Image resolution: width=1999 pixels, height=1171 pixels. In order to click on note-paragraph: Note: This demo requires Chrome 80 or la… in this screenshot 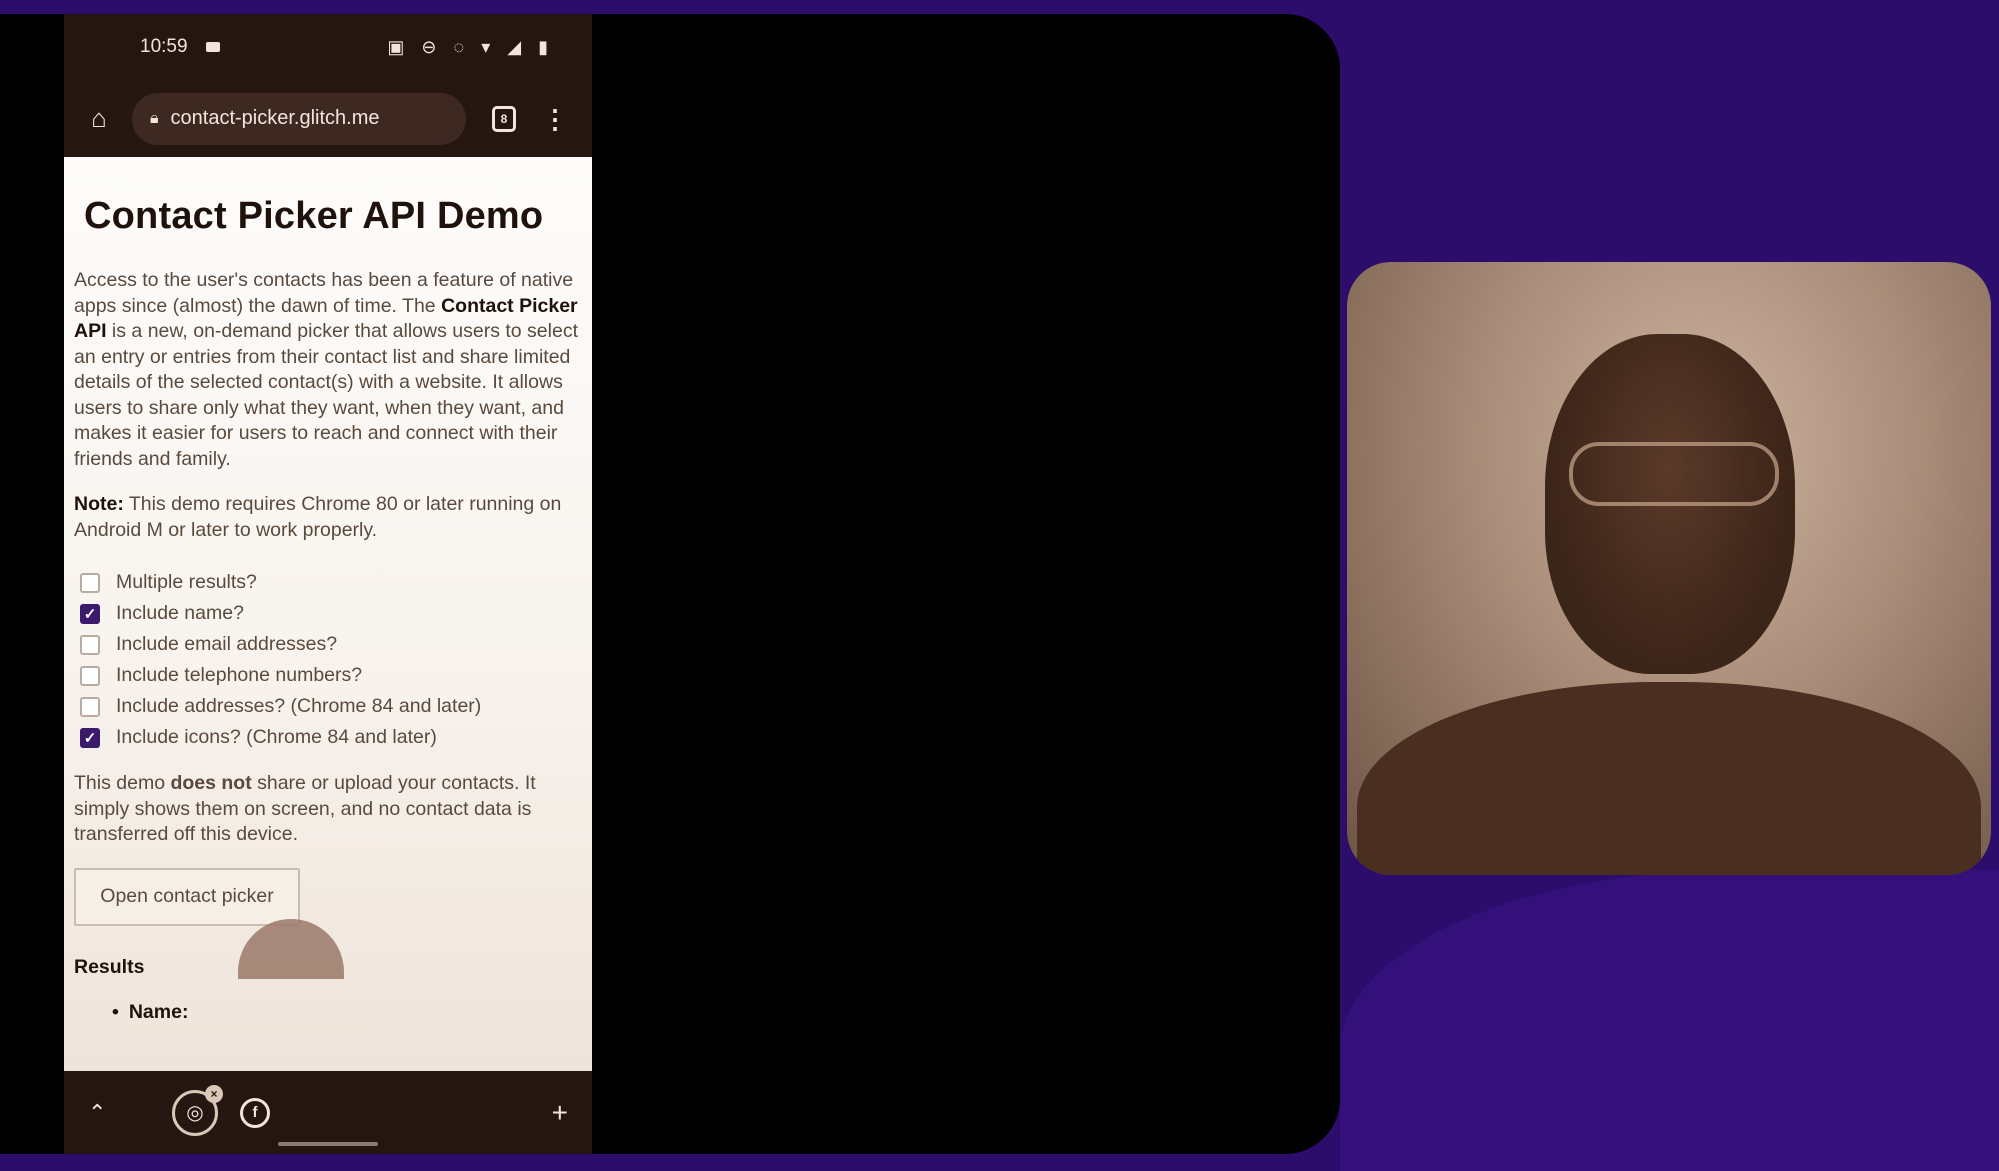, I will do `click(328, 517)`.